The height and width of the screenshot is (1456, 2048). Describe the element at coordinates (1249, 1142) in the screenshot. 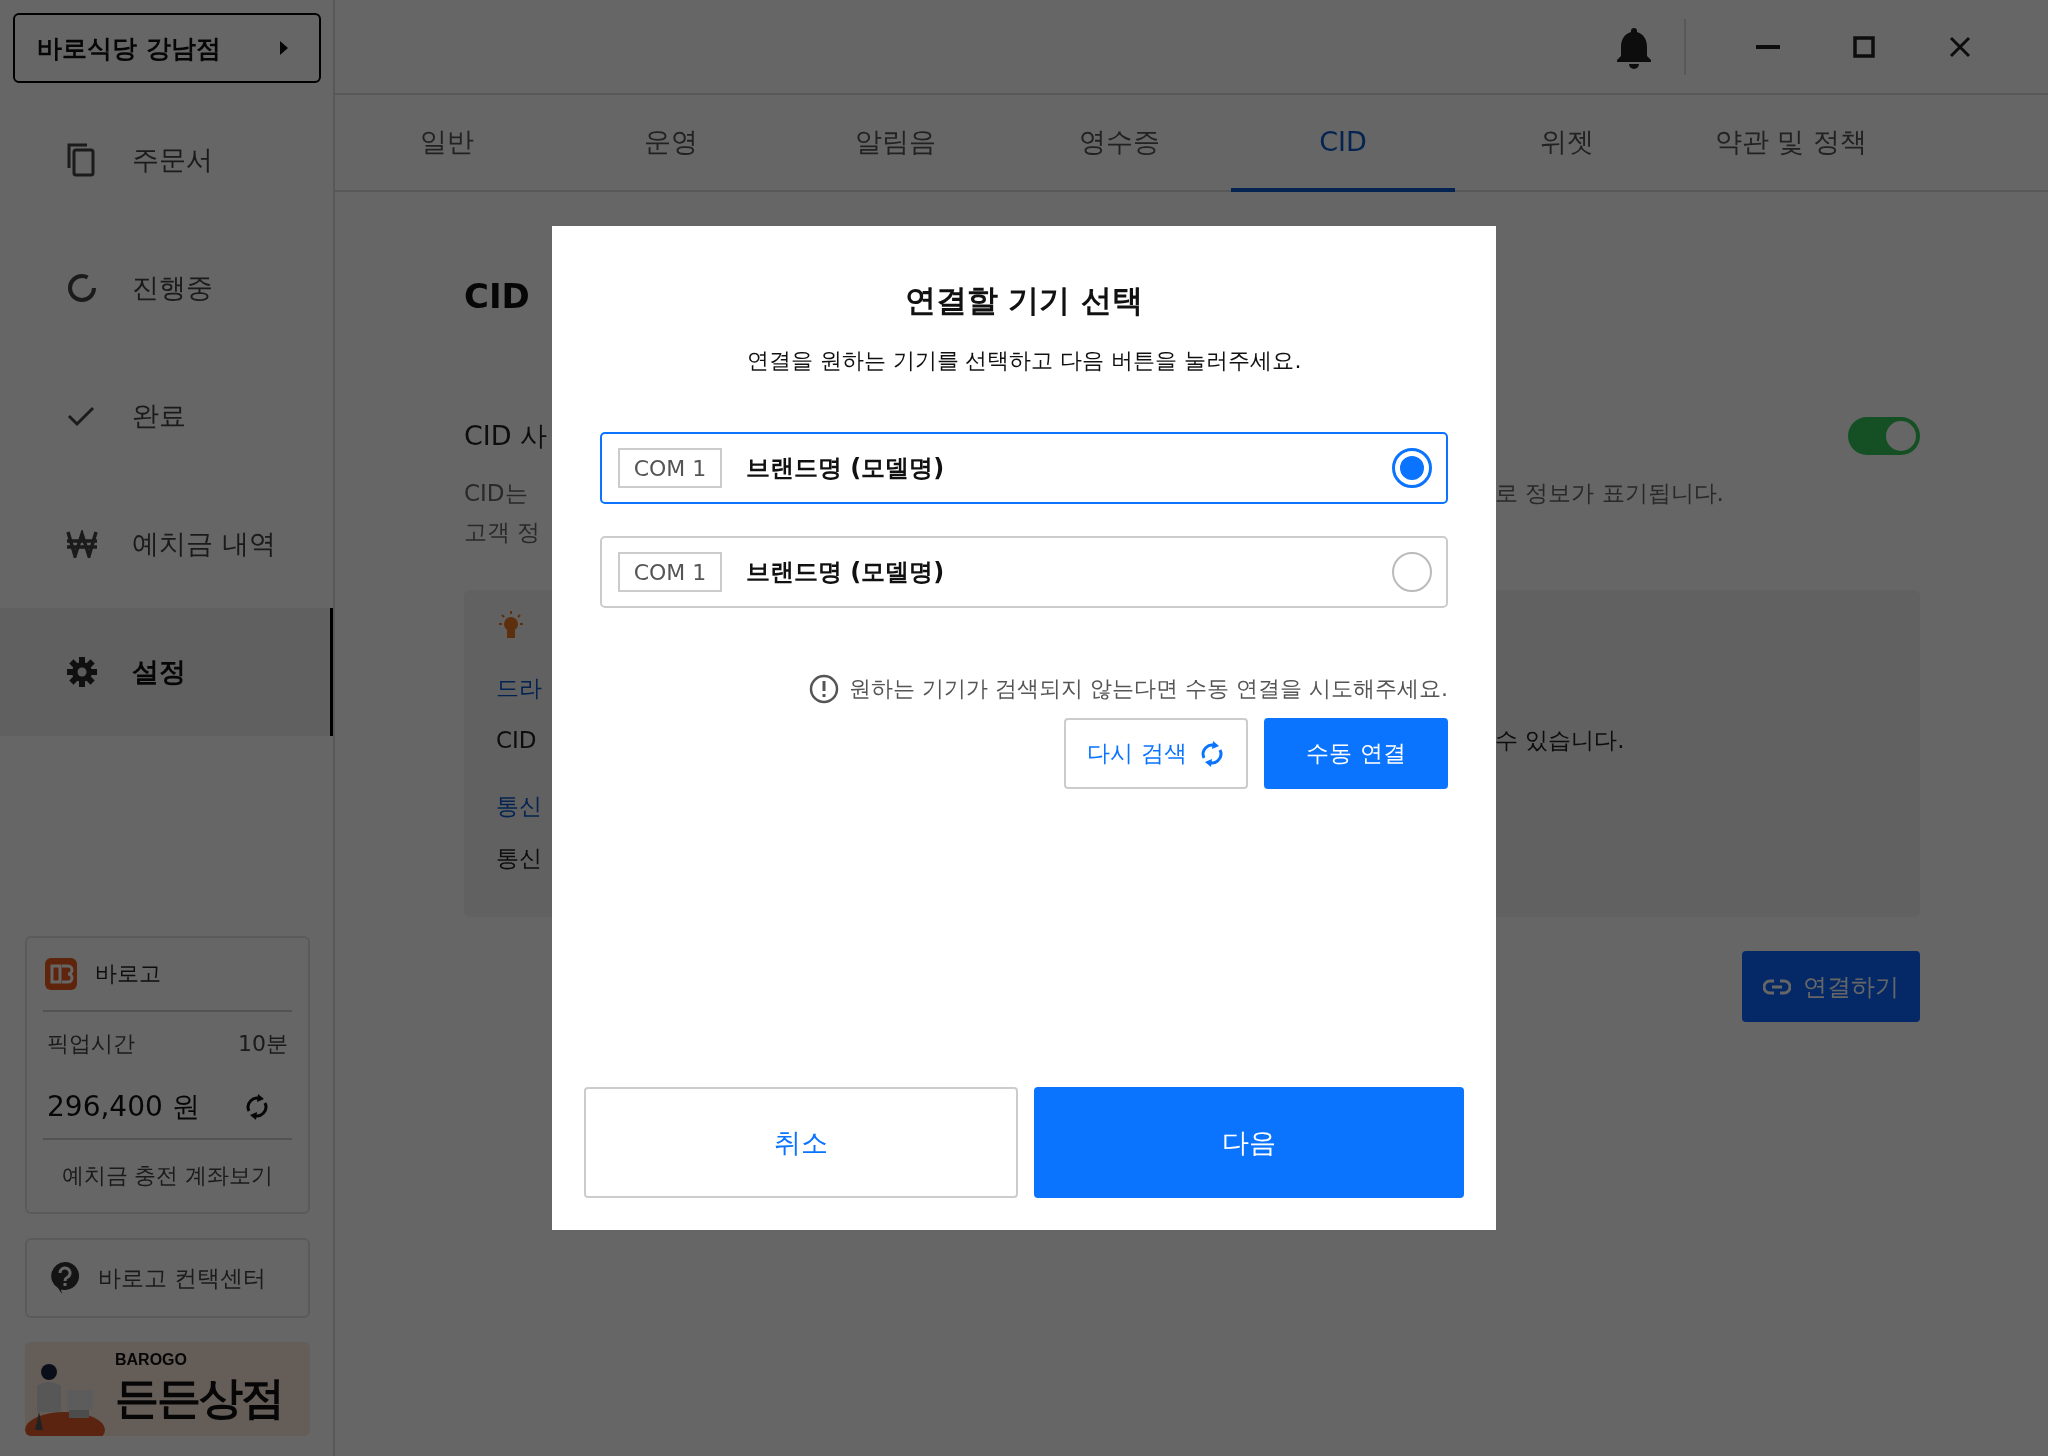

I see `next-button: 다음` at that location.